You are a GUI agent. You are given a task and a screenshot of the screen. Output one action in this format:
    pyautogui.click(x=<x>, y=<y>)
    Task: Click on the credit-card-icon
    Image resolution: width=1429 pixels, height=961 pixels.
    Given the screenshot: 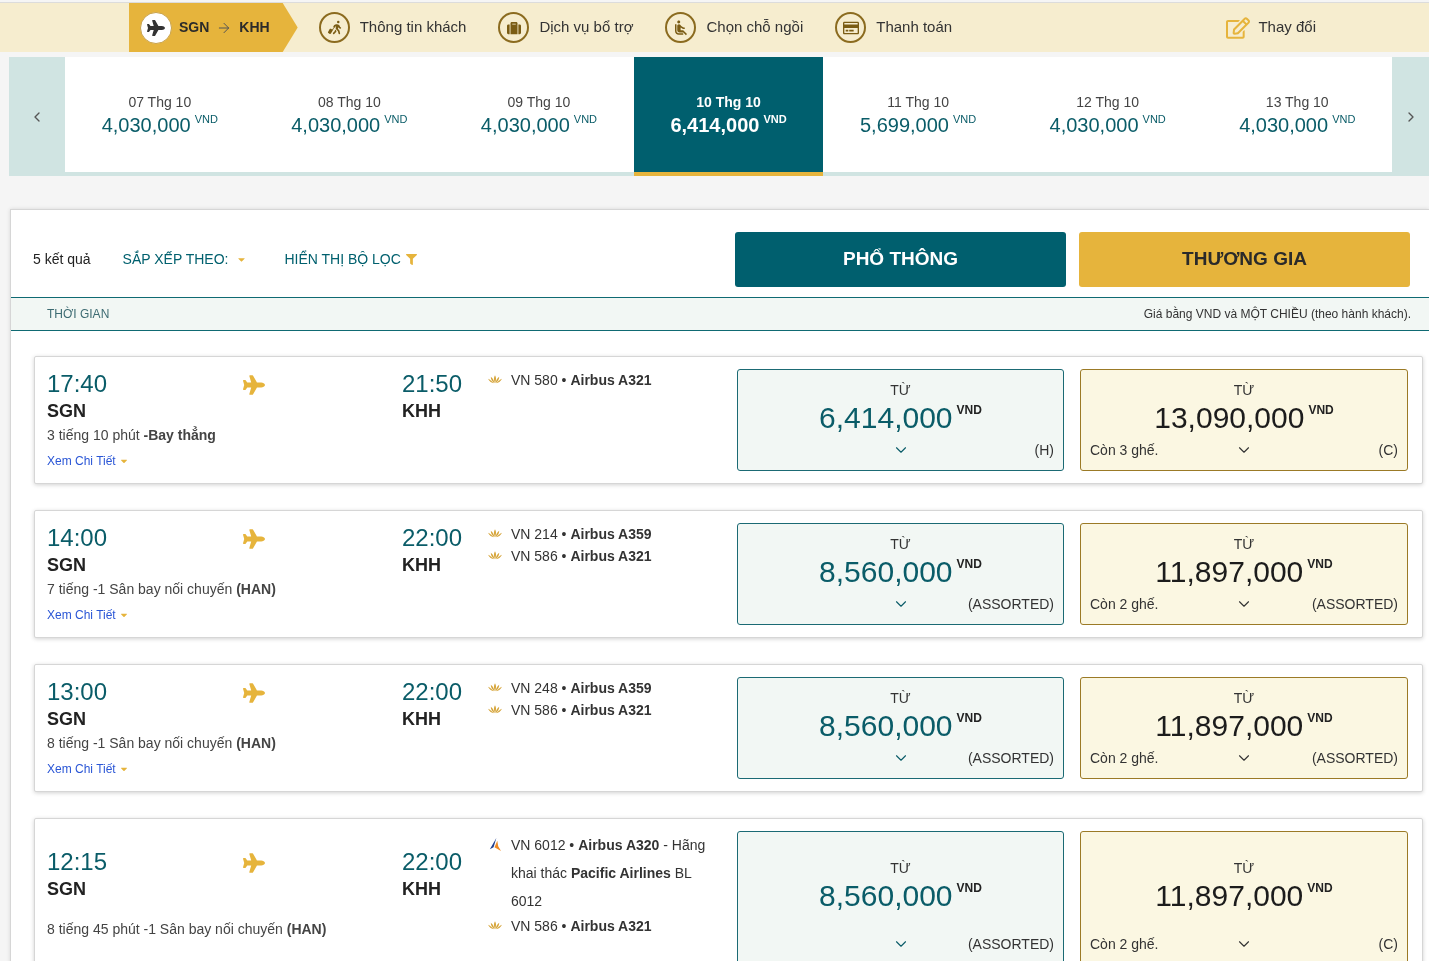 What is the action you would take?
    pyautogui.click(x=851, y=27)
    